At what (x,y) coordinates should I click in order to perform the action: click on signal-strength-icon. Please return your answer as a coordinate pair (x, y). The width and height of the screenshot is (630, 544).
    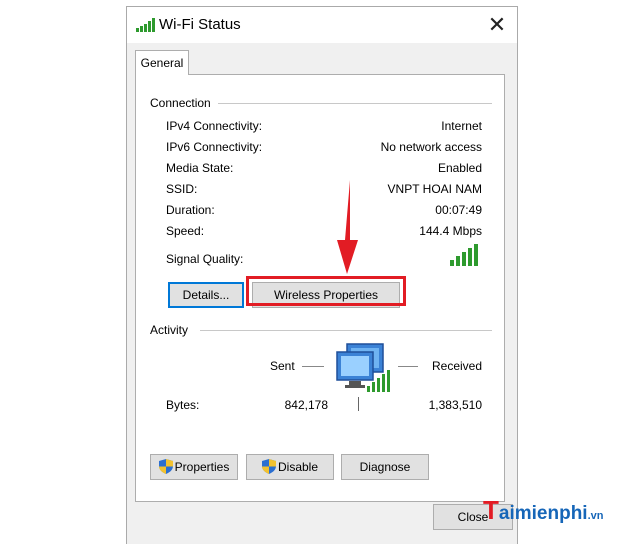
    Looking at the image, I should click on (464, 255).